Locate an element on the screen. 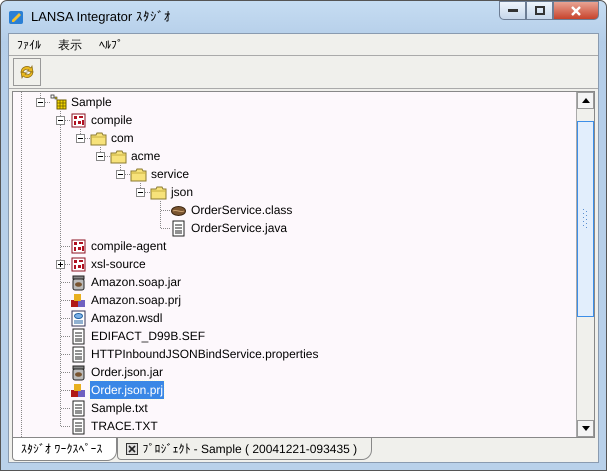 The height and width of the screenshot is (471, 607). tab: ﾌﾟﾛｼﾞｪｸﾄ - Sample ( 20041221-093435 ) is located at coordinates (244, 449).